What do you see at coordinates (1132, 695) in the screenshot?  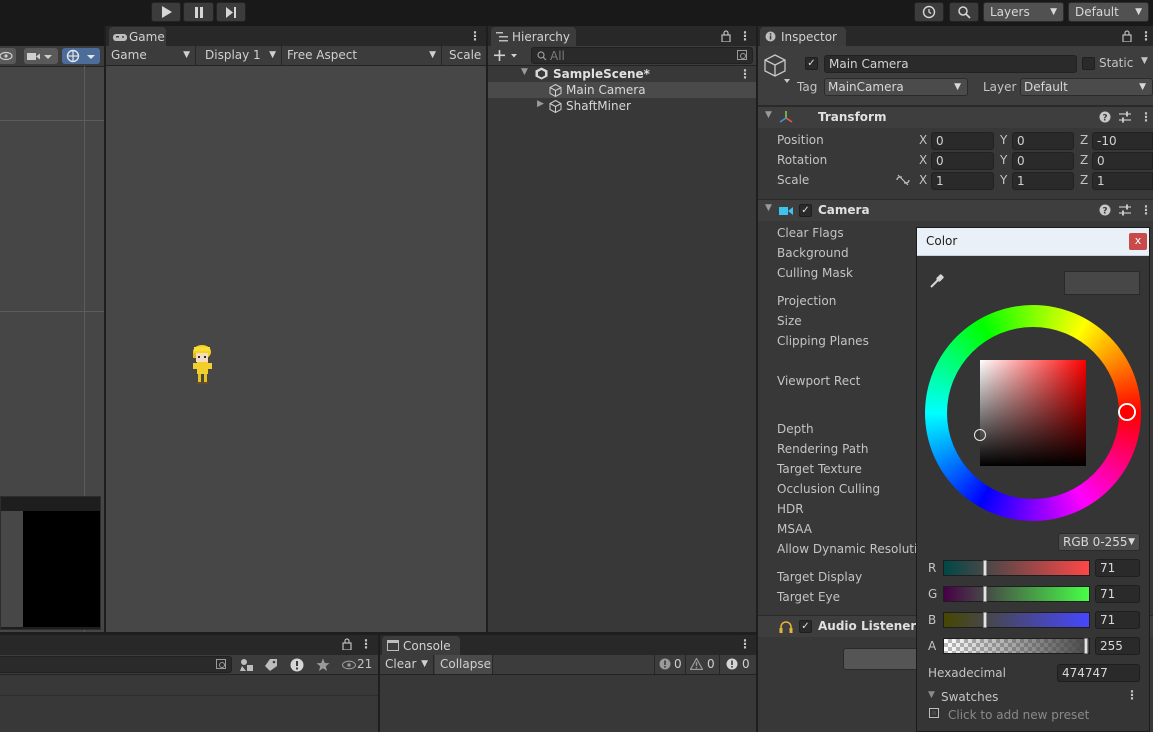 I see `swatches-menu-icon: ⋮` at bounding box center [1132, 695].